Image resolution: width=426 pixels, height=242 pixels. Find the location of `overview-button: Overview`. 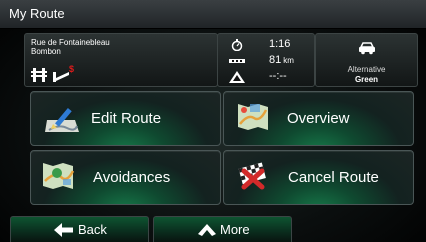

overview-button: Overview is located at coordinates (318, 118).